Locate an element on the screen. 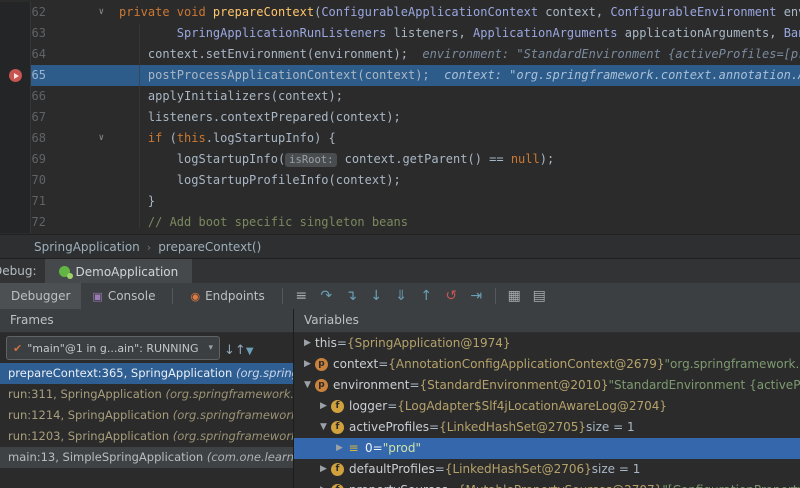  step-over-icon: ↴ is located at coordinates (351, 296).